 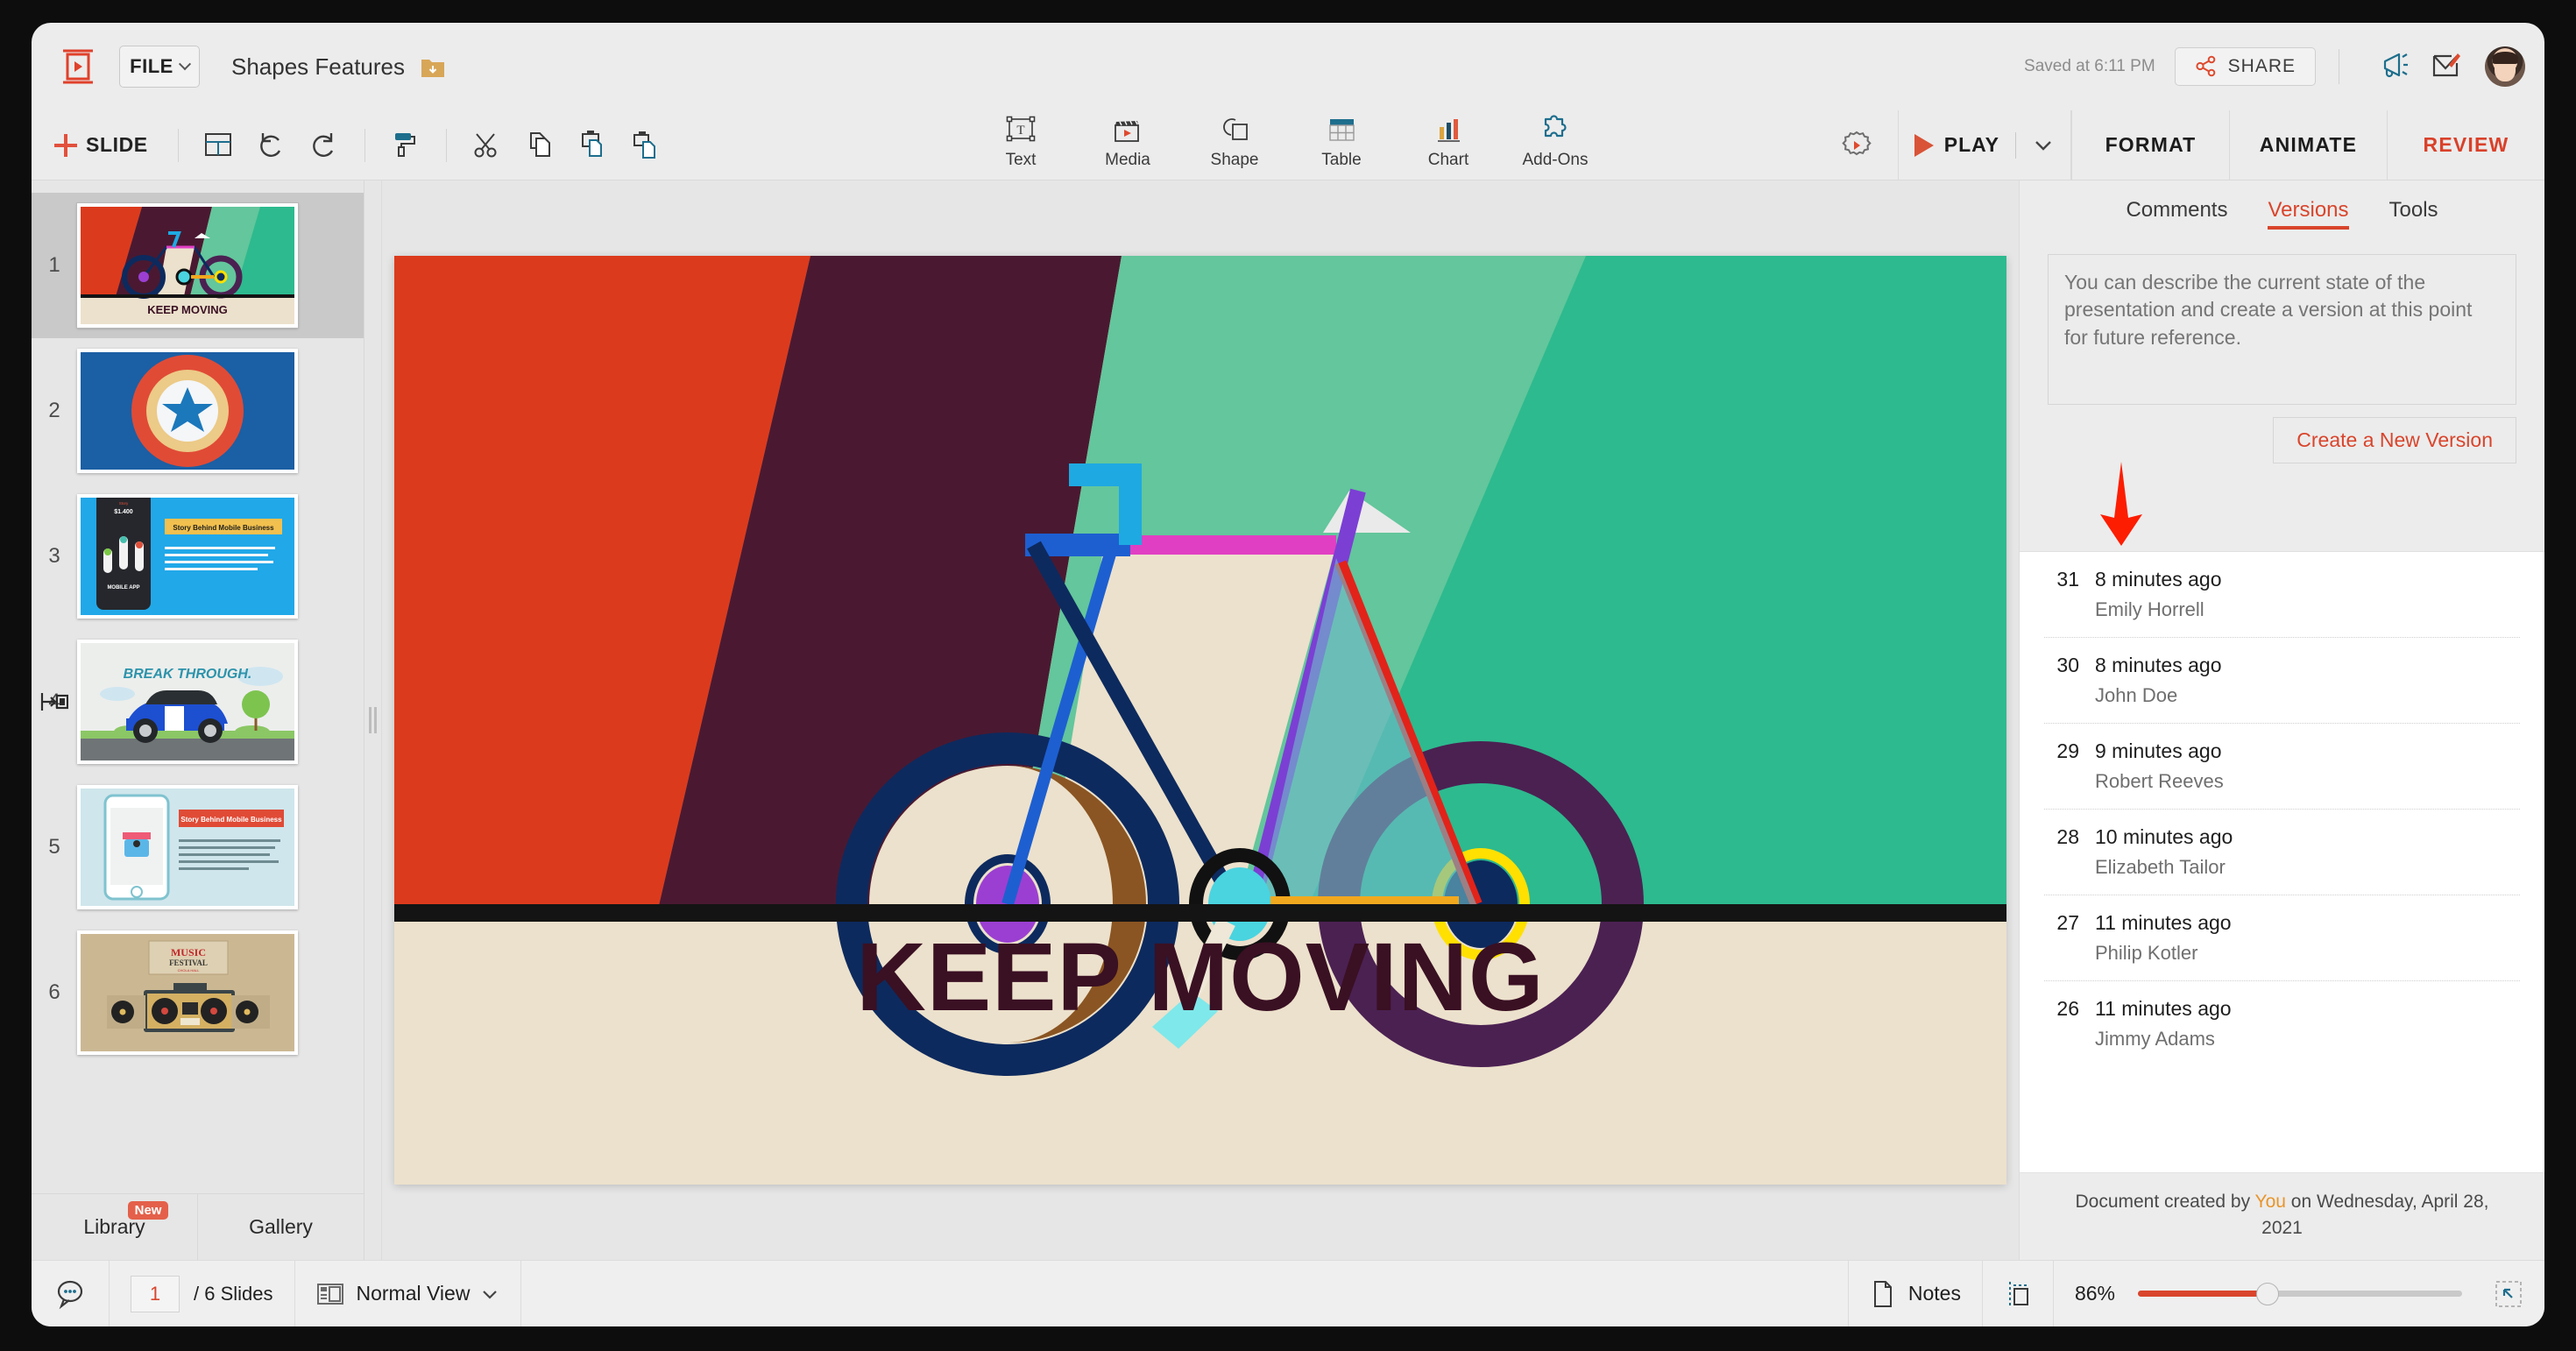 I want to click on tab-format: FORMAT, so click(x=2150, y=145).